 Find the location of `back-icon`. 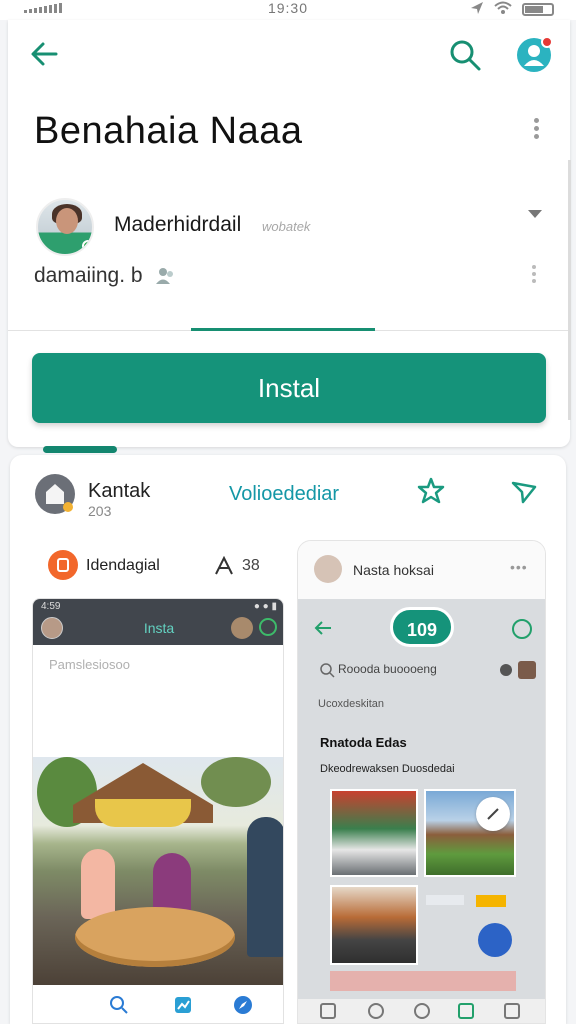

back-icon is located at coordinates (376, 1011).